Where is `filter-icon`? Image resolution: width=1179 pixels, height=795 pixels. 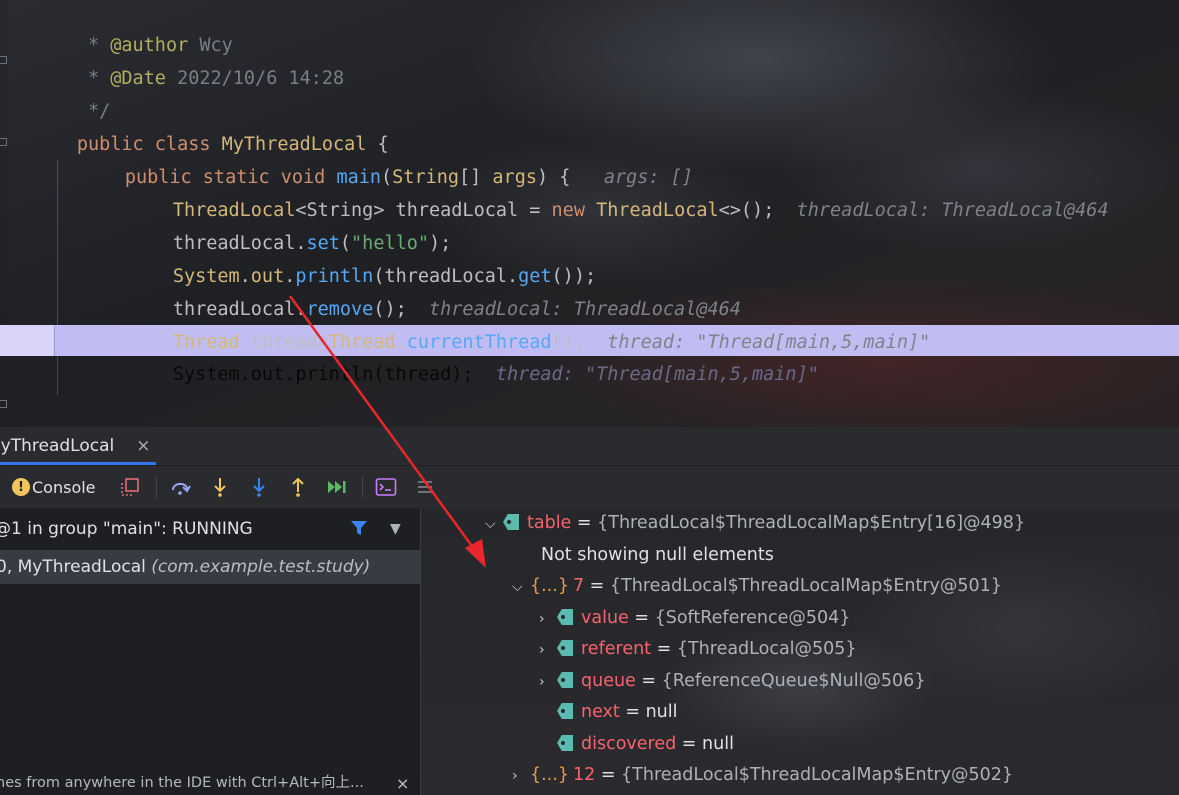
filter-icon is located at coordinates (359, 529).